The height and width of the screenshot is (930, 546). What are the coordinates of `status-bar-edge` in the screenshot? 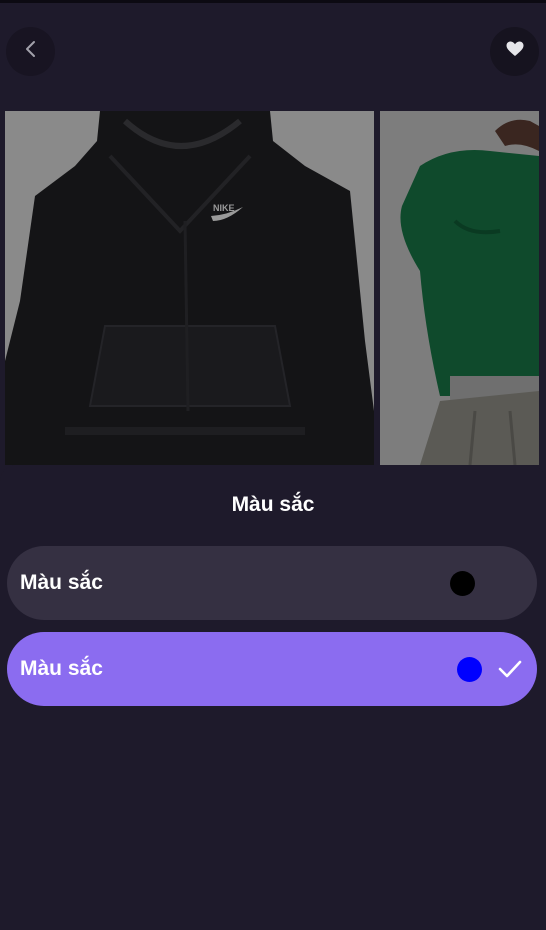 It's located at (273, 1).